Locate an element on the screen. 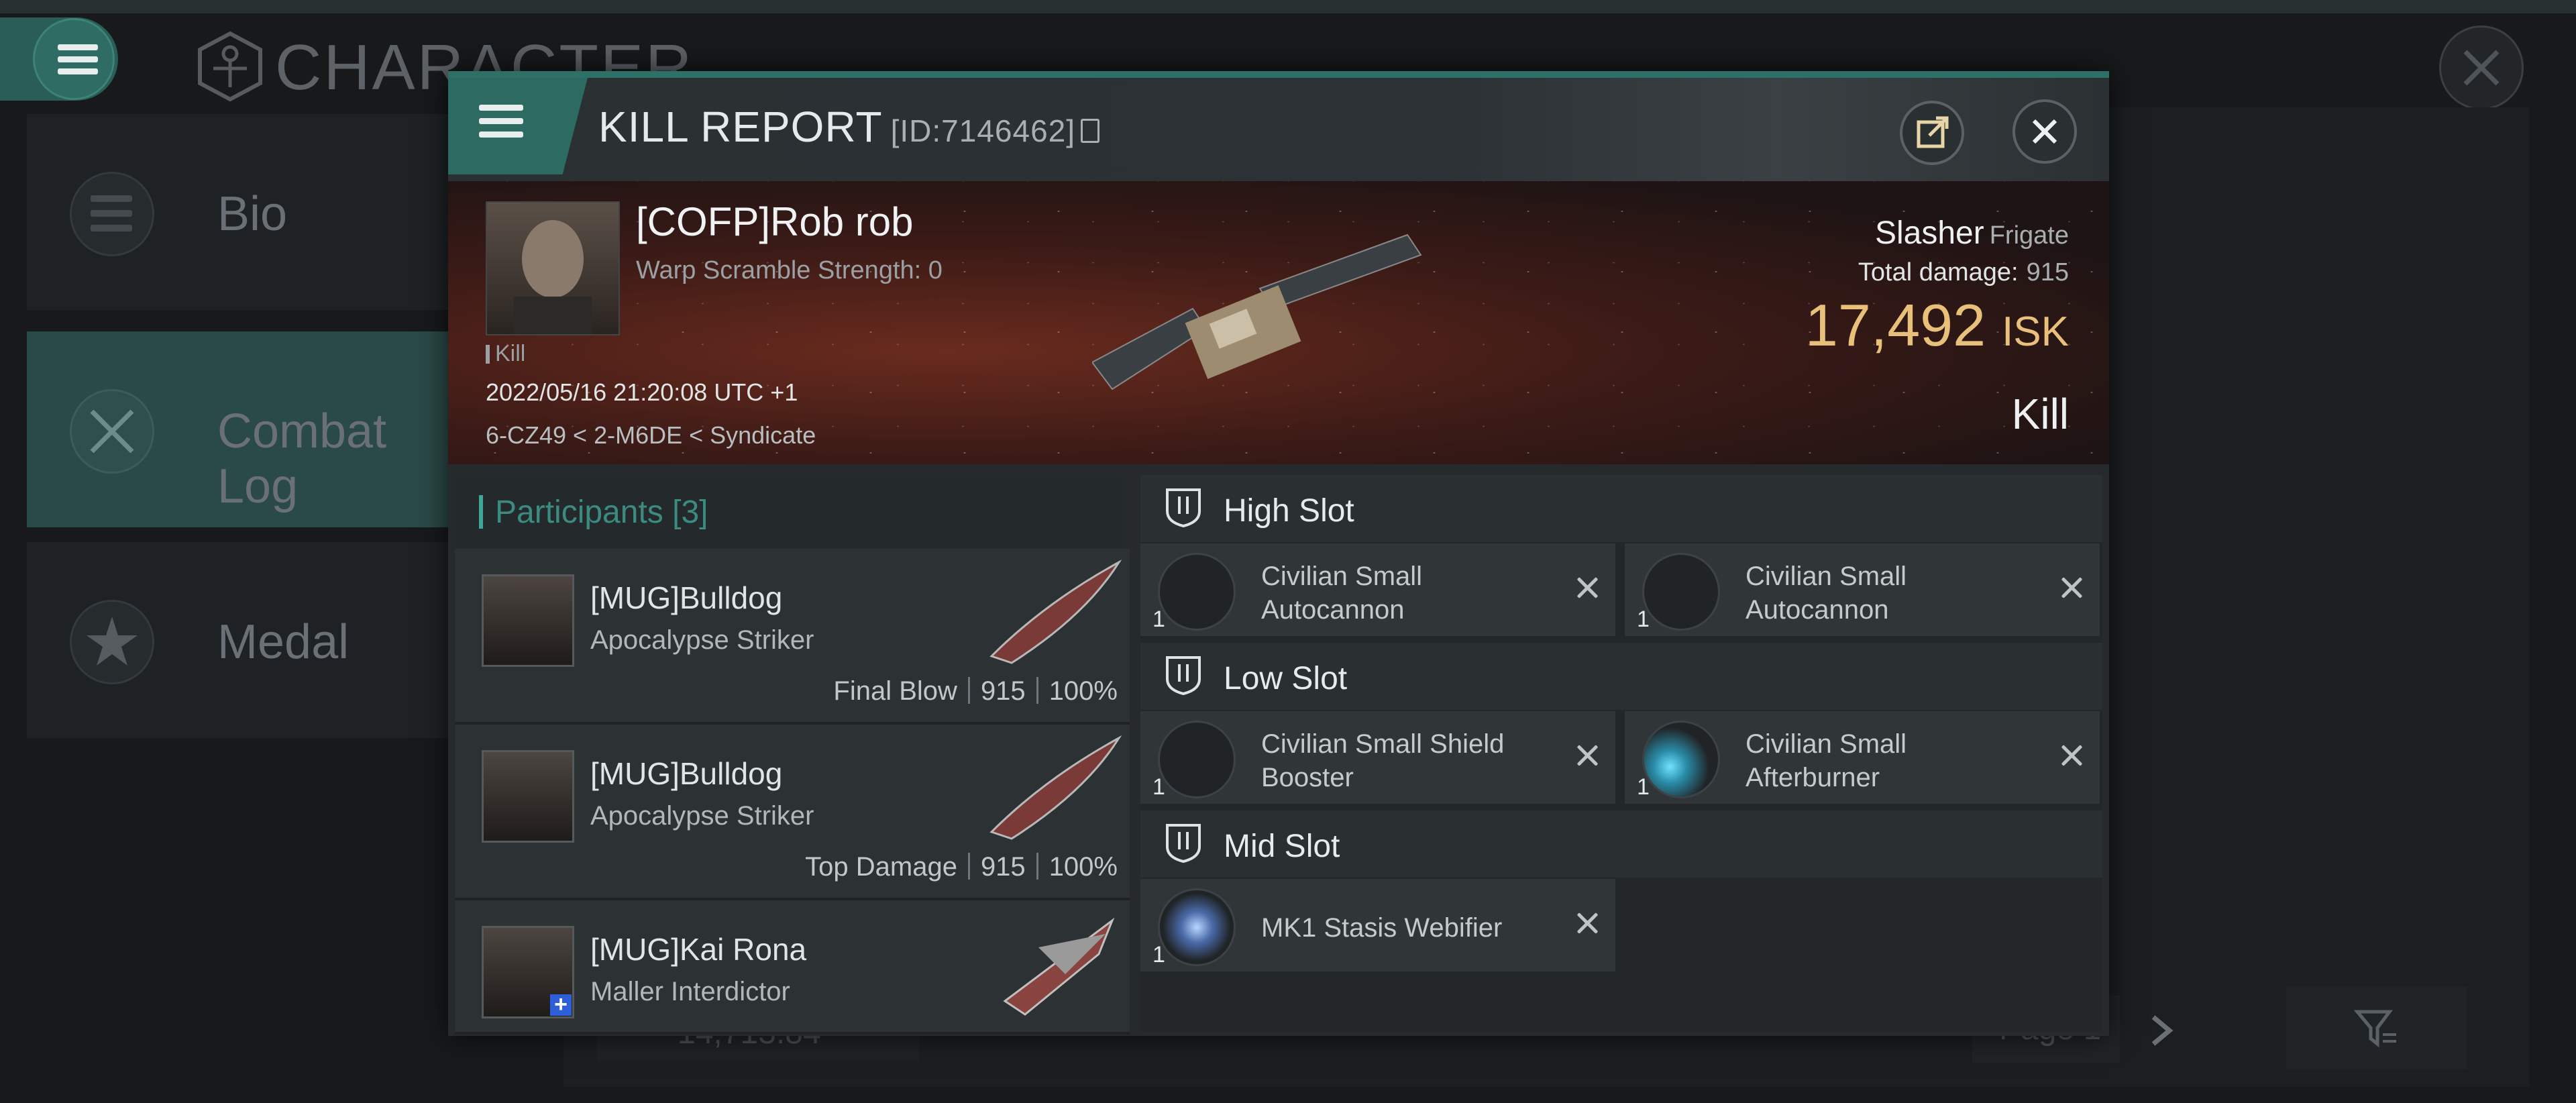 The width and height of the screenshot is (2576, 1103). module-item: 1 Civilian Small Shield Booster is located at coordinates (1377, 758).